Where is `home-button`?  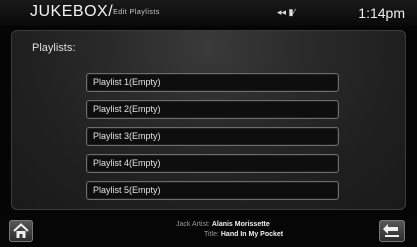 home-button is located at coordinates (21, 231).